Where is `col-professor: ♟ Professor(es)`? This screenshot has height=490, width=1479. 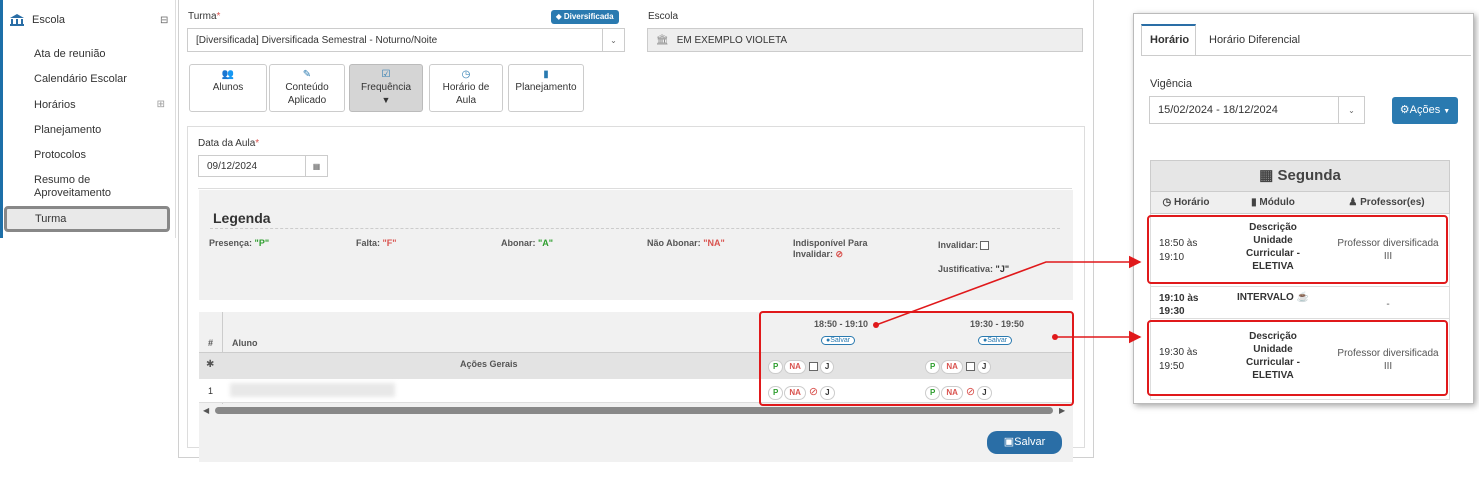 col-professor: ♟ Professor(es) is located at coordinates (1386, 202).